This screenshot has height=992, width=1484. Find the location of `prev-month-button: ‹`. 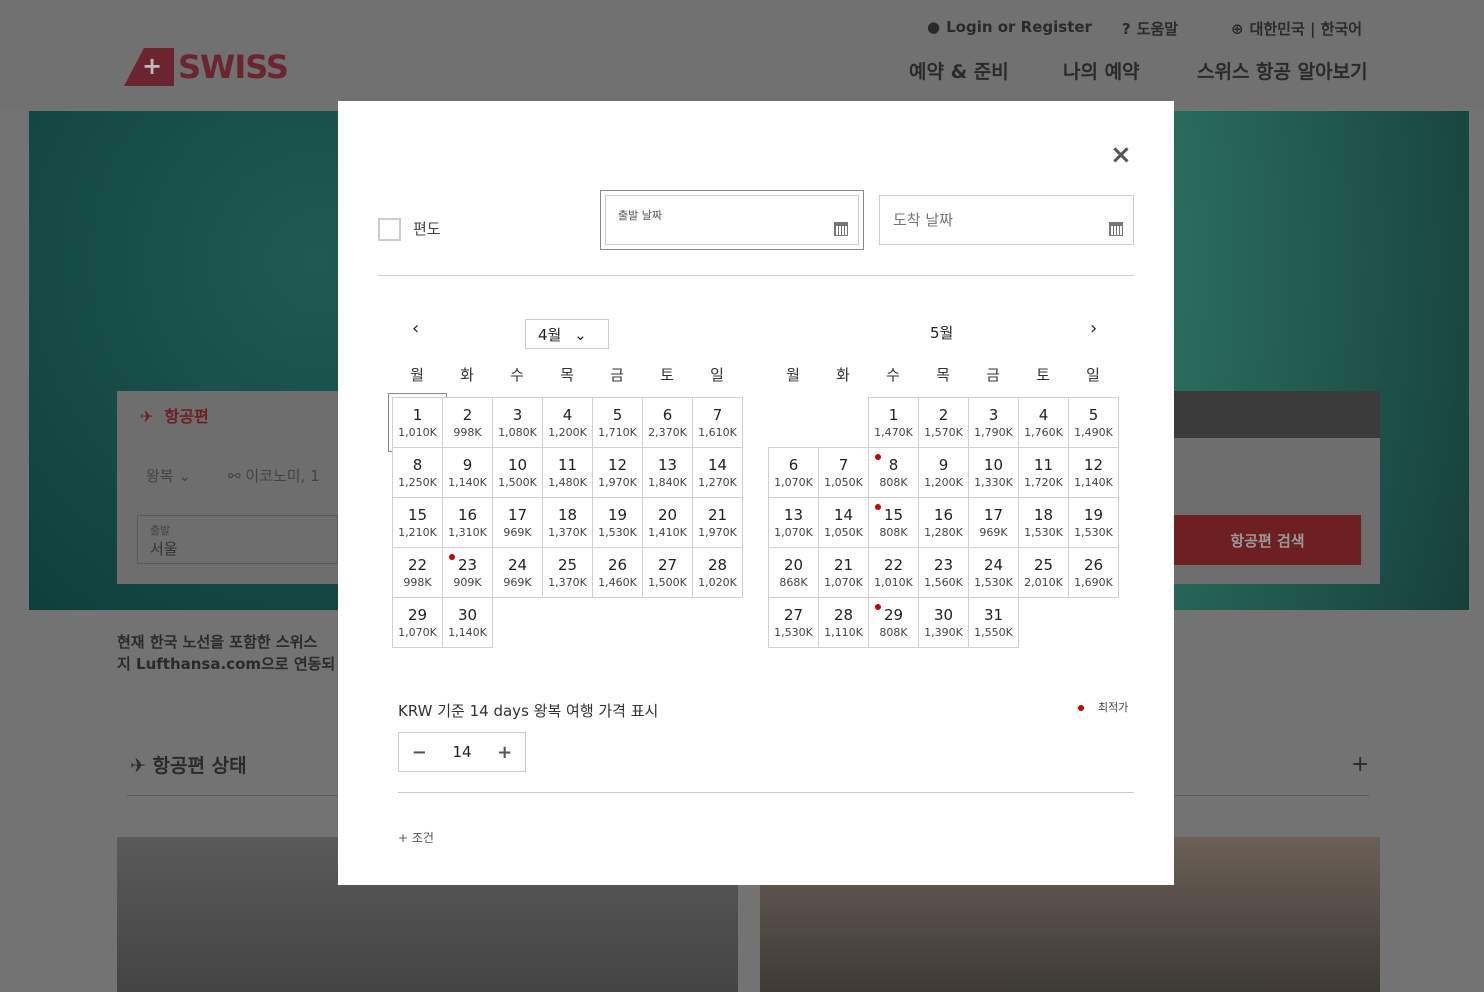

prev-month-button: ‹ is located at coordinates (415, 328).